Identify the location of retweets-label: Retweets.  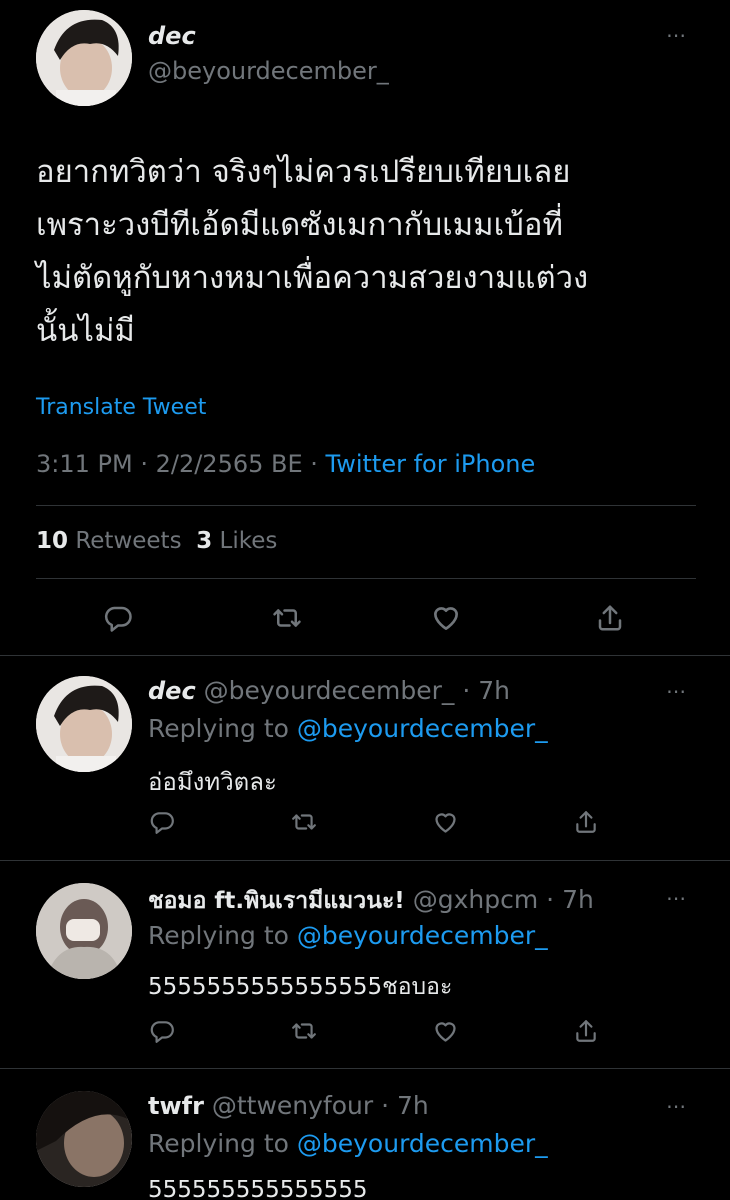
(128, 541).